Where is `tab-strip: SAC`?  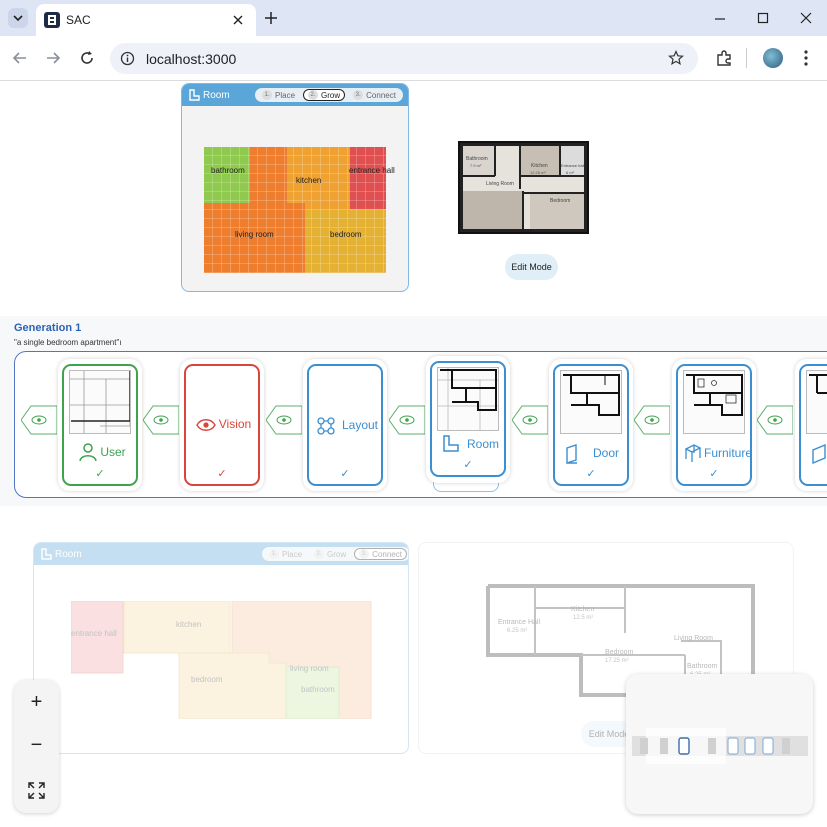 tab-strip: SAC is located at coordinates (413, 18).